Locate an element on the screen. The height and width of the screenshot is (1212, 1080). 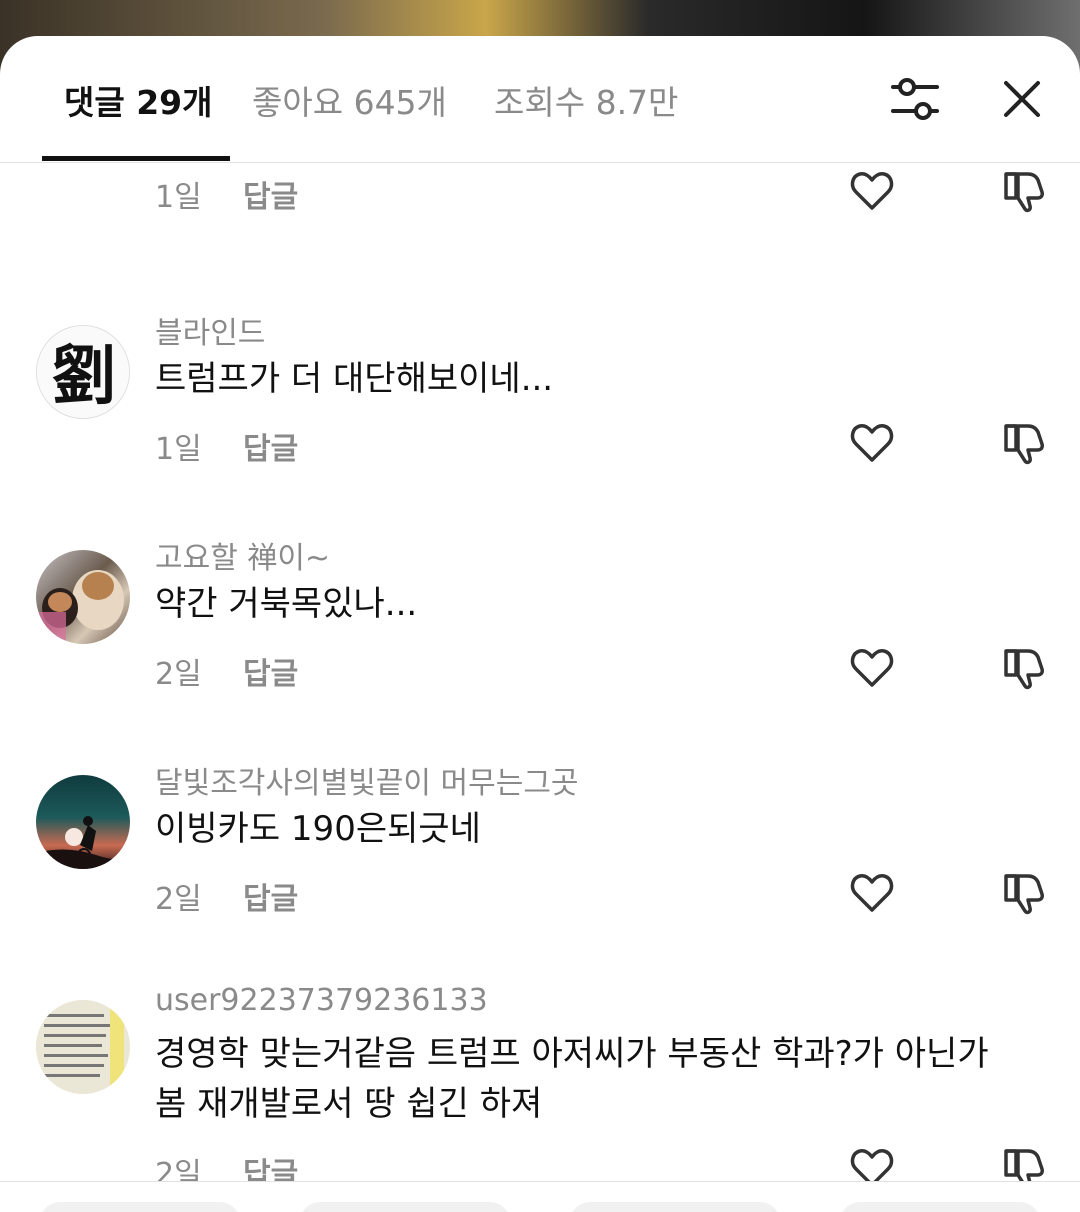
sliders-icon is located at coordinates (915, 99).